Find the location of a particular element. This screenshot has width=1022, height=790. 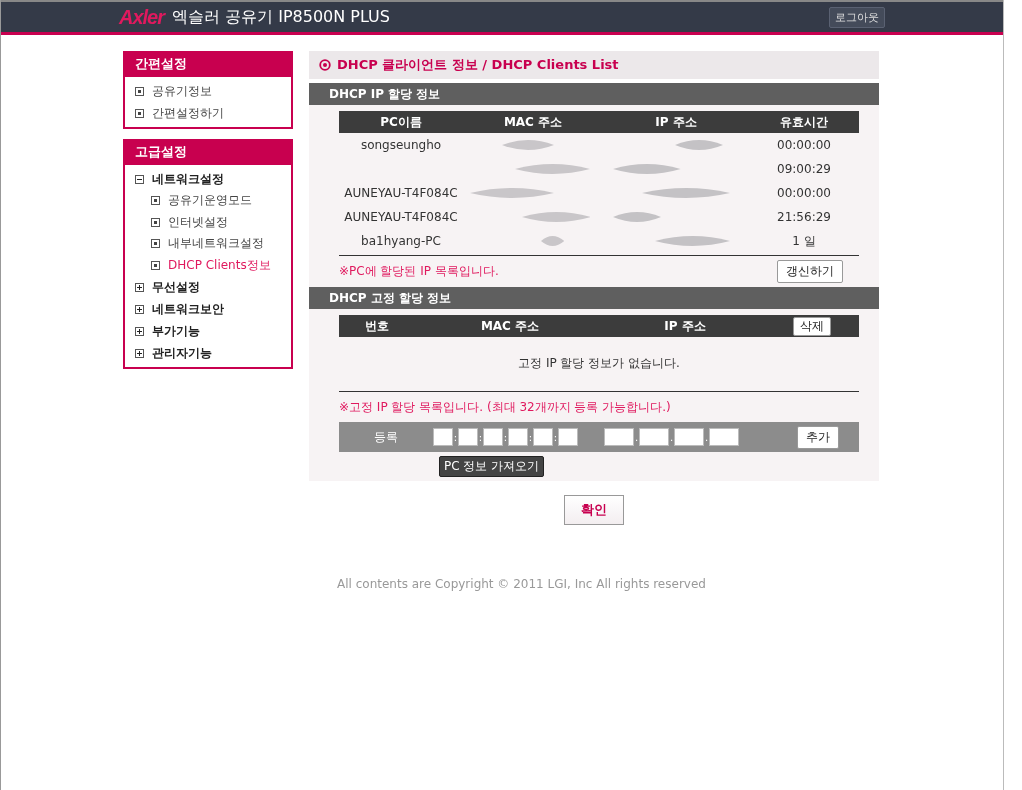

empty-message: 고정 IP 할당 정보가 없습니다. is located at coordinates (599, 363).